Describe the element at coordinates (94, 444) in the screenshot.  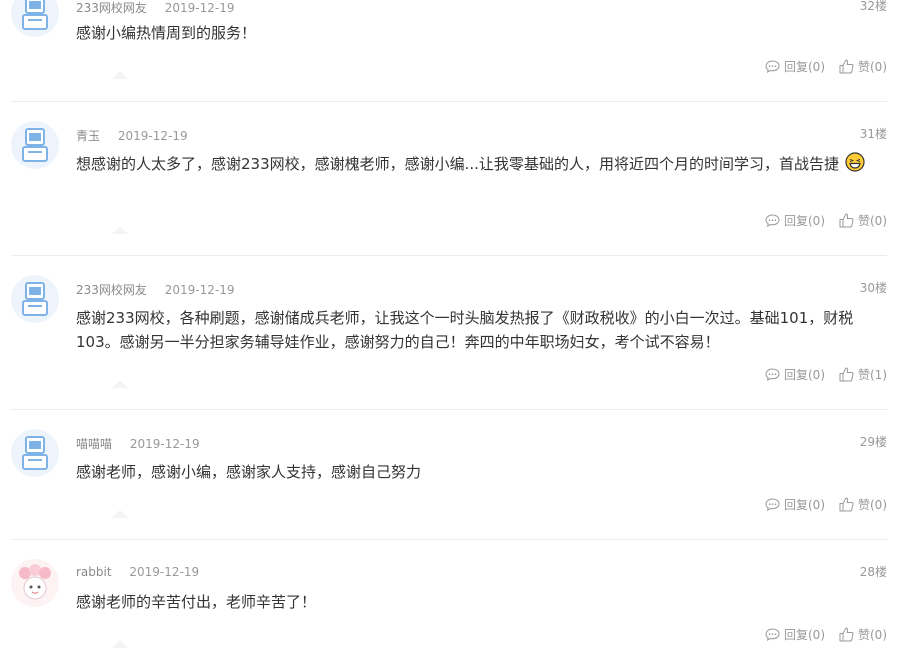
I see `username: 喵喵喵` at that location.